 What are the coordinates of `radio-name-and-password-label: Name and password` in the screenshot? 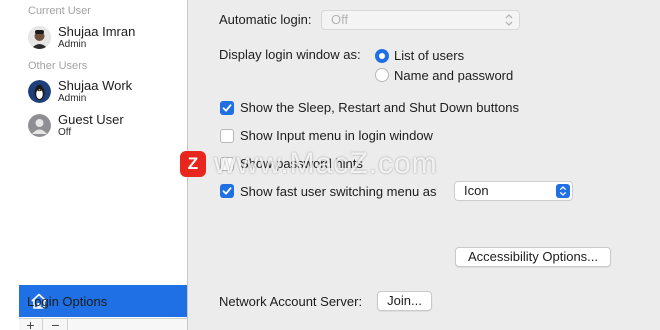 It's located at (454, 75).